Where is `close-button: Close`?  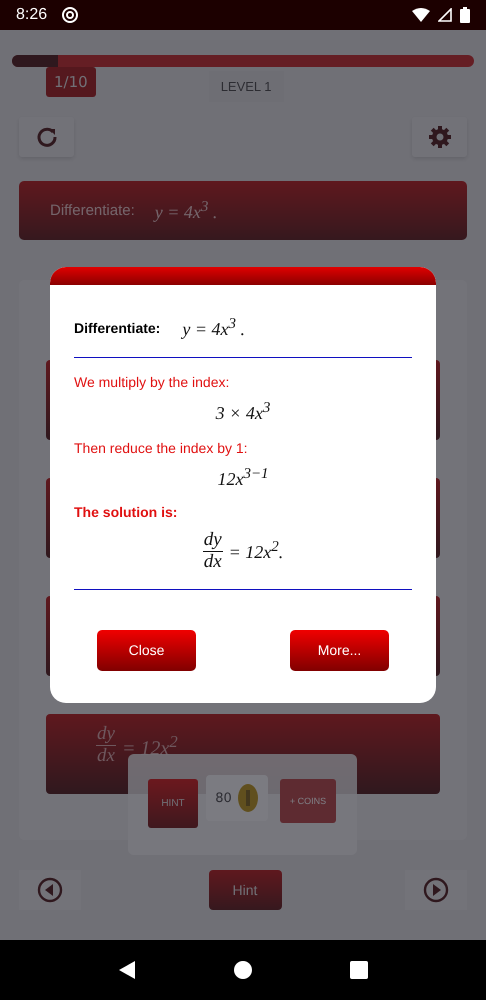
close-button: Close is located at coordinates (146, 650).